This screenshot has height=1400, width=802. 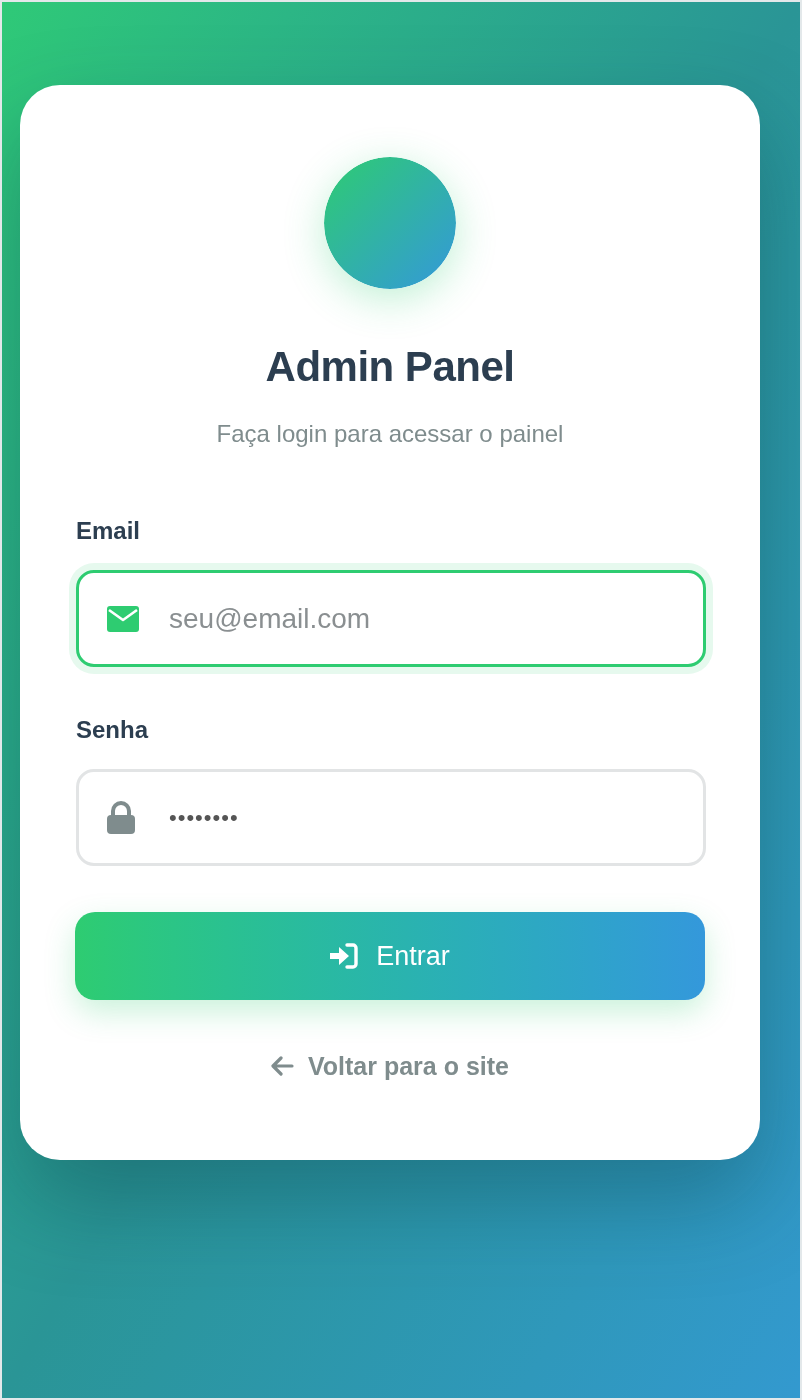 I want to click on login-button: Entrar, so click(x=390, y=956).